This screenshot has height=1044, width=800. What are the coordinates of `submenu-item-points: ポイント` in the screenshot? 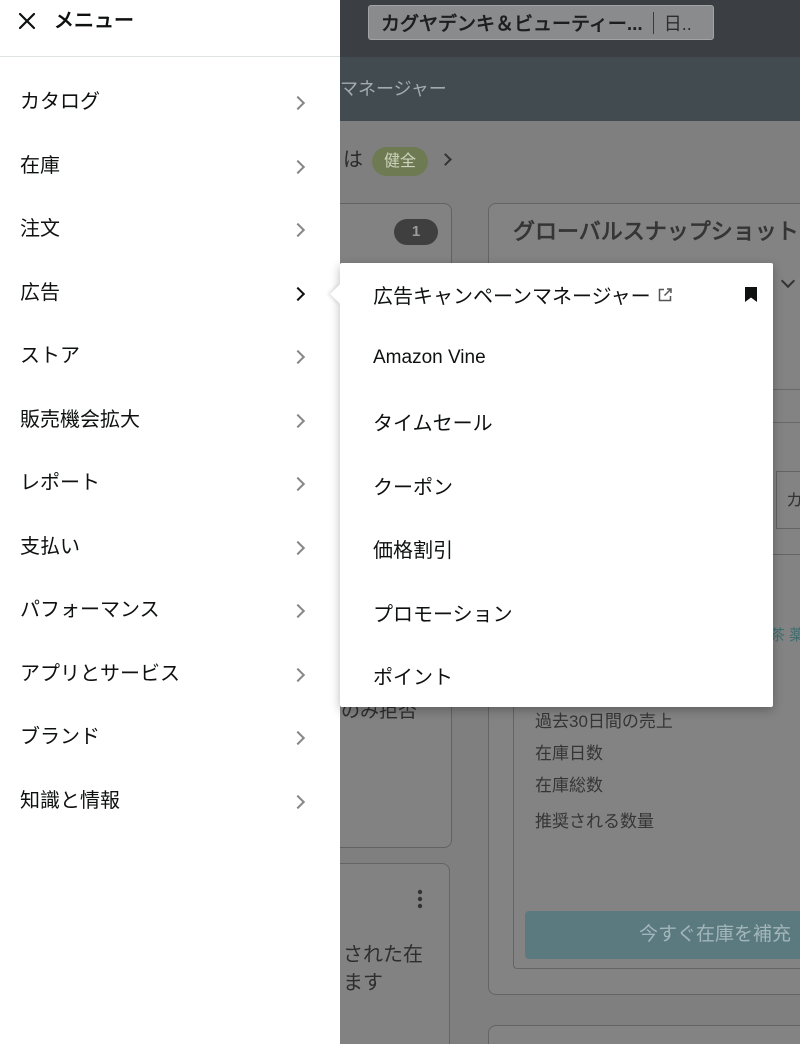 It's located at (556, 676).